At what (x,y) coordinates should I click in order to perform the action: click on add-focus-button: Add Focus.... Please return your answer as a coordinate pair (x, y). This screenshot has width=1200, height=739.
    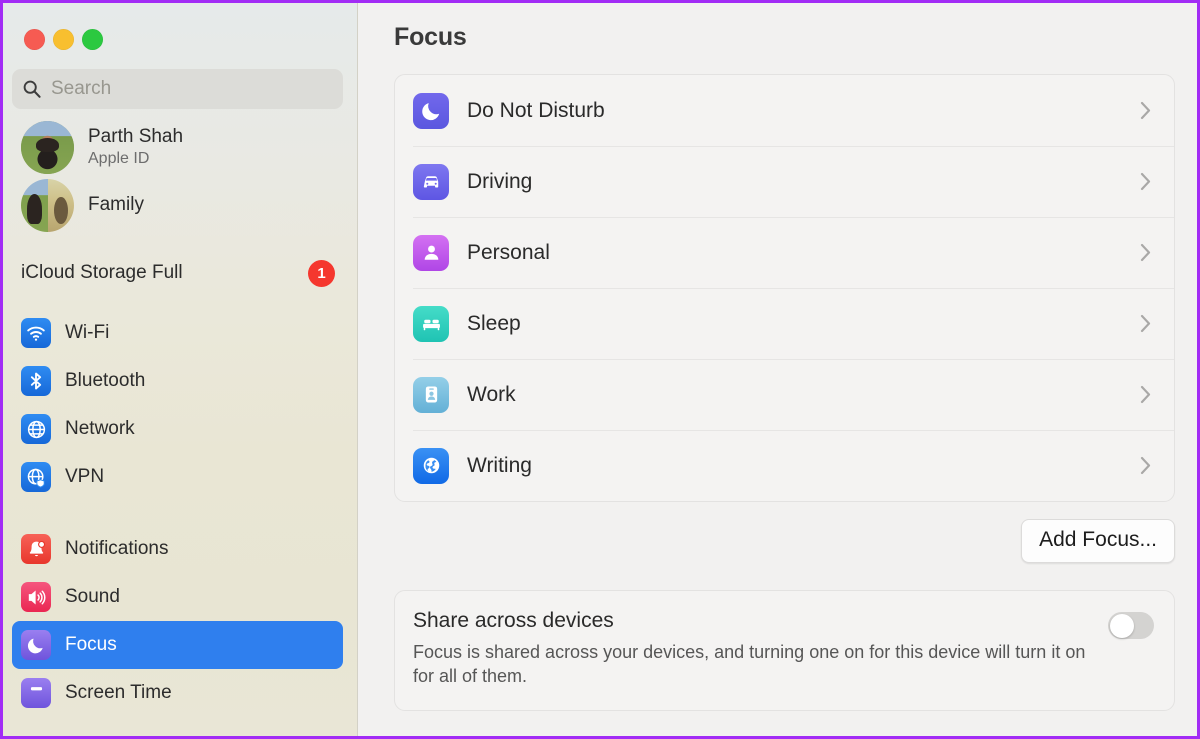
    Looking at the image, I should click on (1098, 541).